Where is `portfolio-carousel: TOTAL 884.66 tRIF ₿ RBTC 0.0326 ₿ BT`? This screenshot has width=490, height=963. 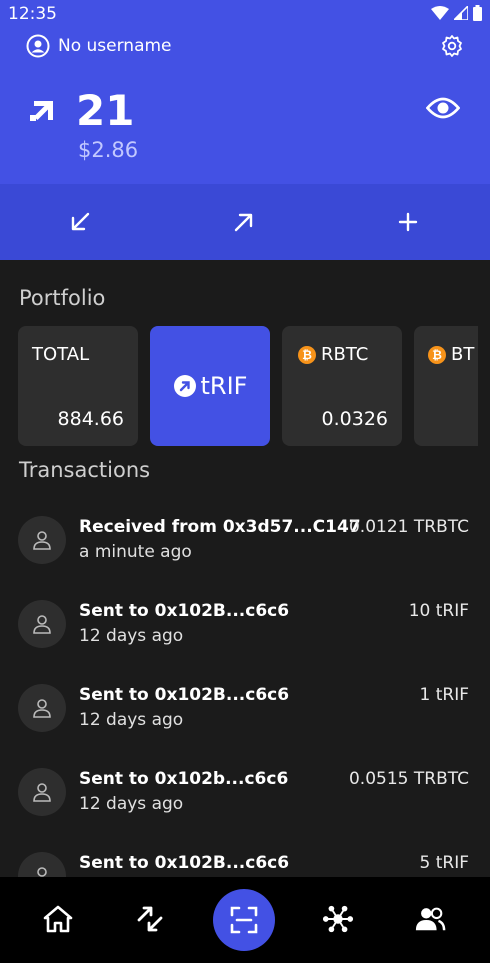
portfolio-carousel: TOTAL 884.66 tRIF ₿ RBTC 0.0326 ₿ BT is located at coordinates (248, 386).